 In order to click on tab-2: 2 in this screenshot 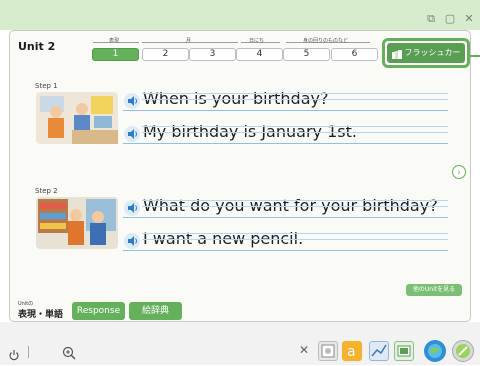, I will do `click(165, 54)`.